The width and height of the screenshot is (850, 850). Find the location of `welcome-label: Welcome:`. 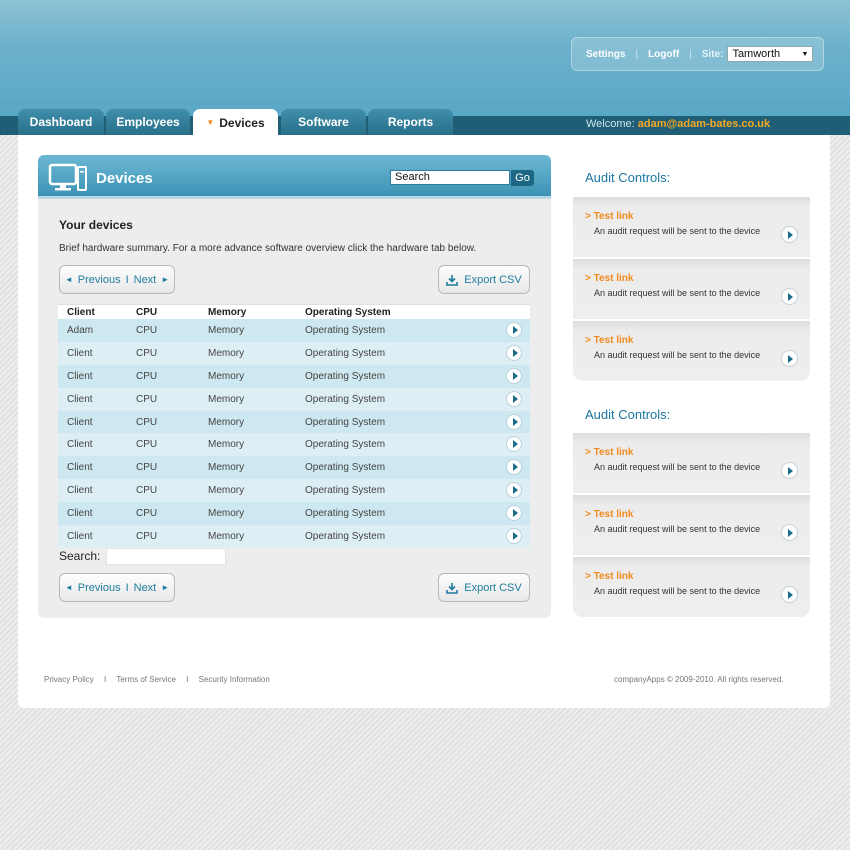

welcome-label: Welcome: is located at coordinates (610, 124).